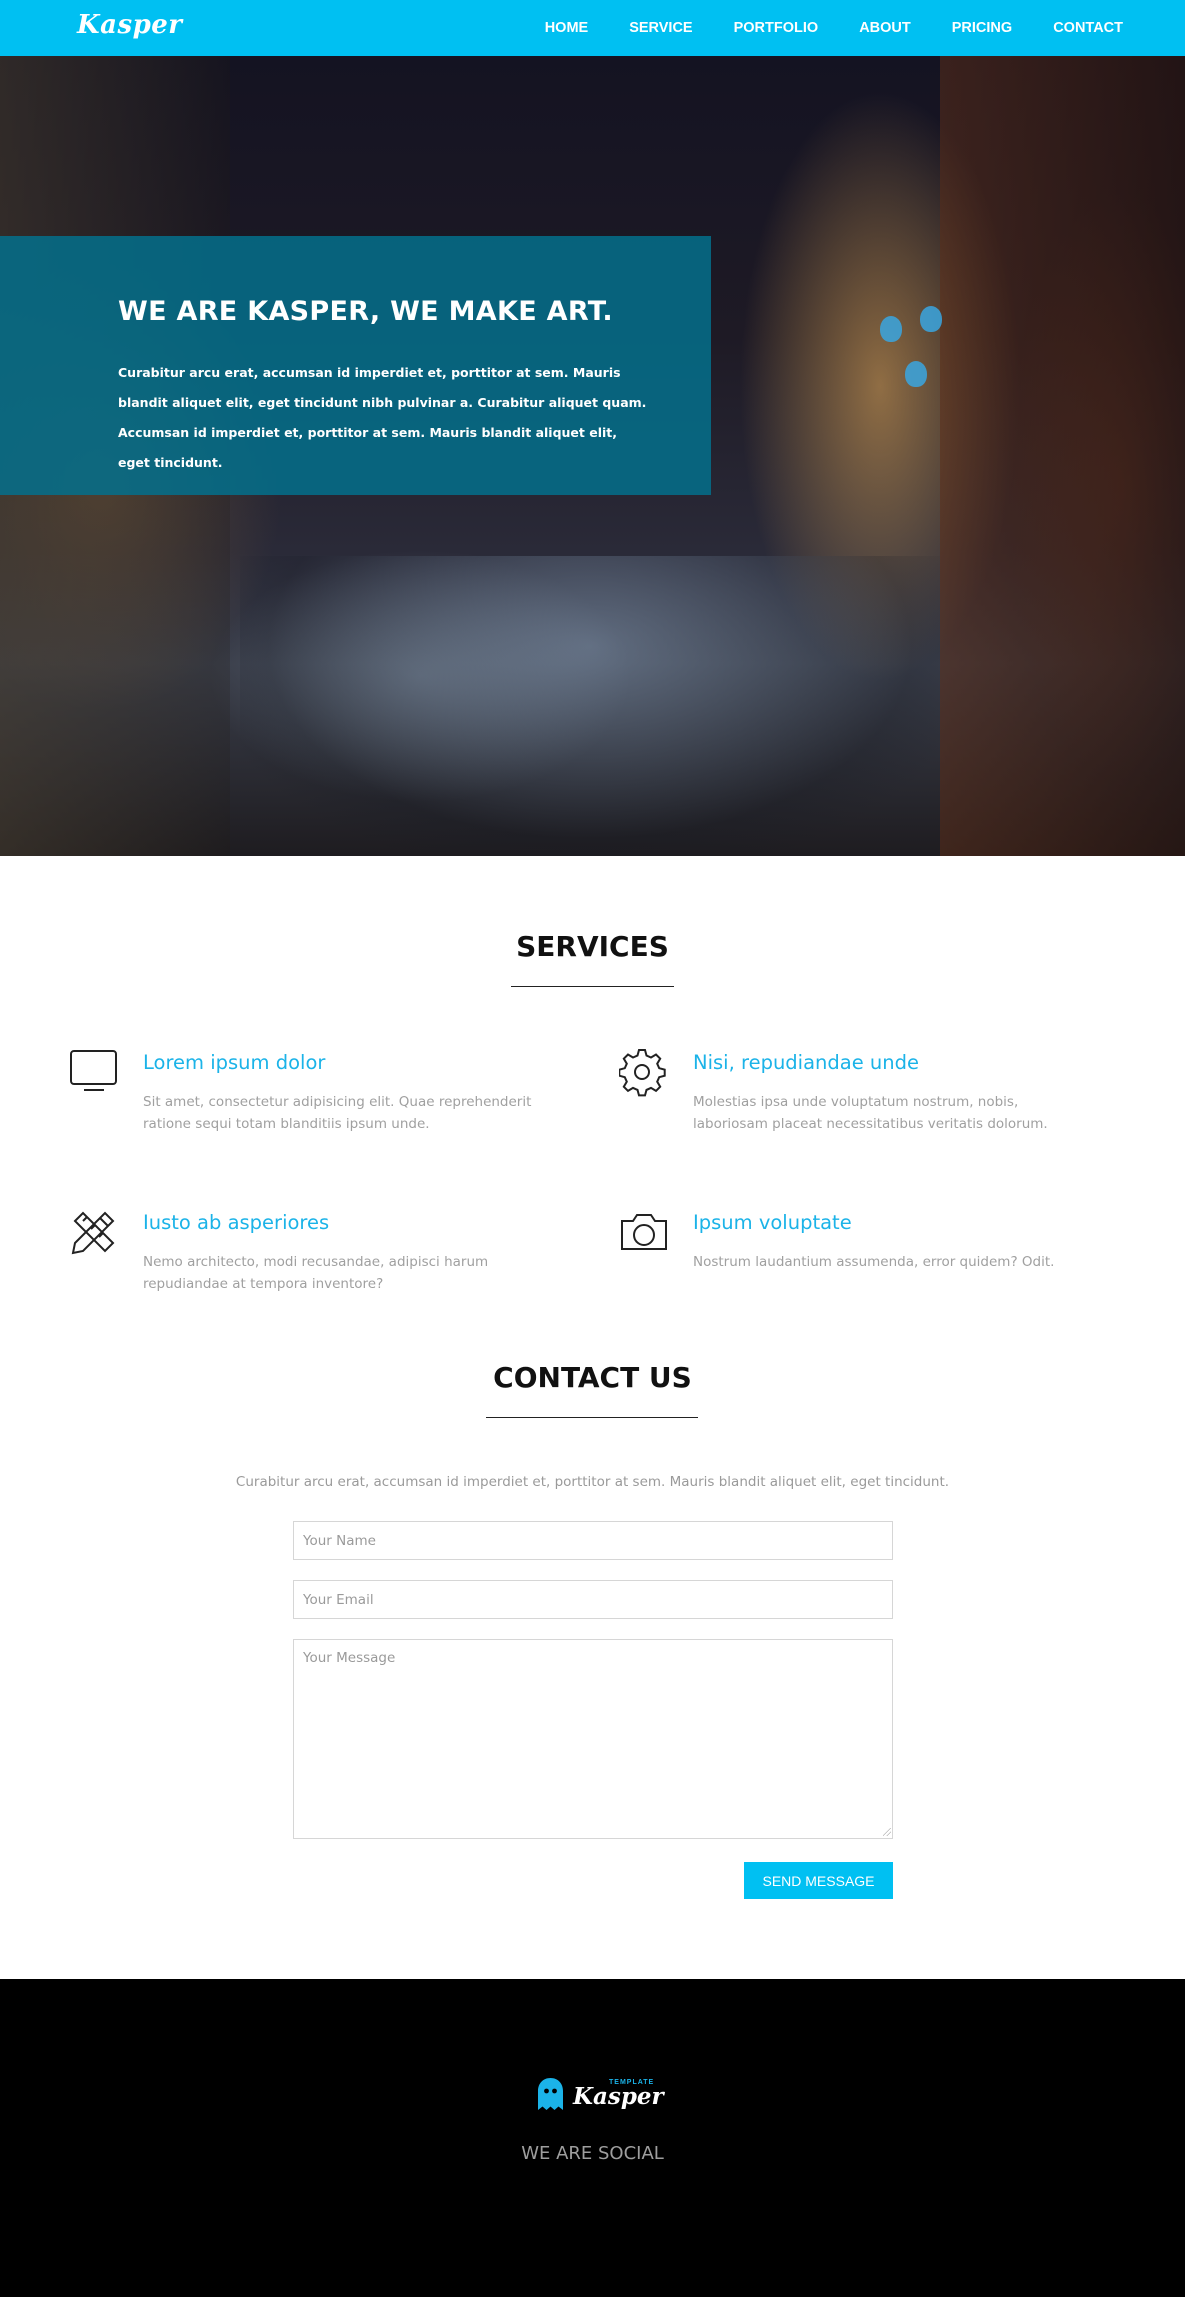  Describe the element at coordinates (776, 28) in the screenshot. I see `nav-item-portfolio: PORTFOLIO` at that location.